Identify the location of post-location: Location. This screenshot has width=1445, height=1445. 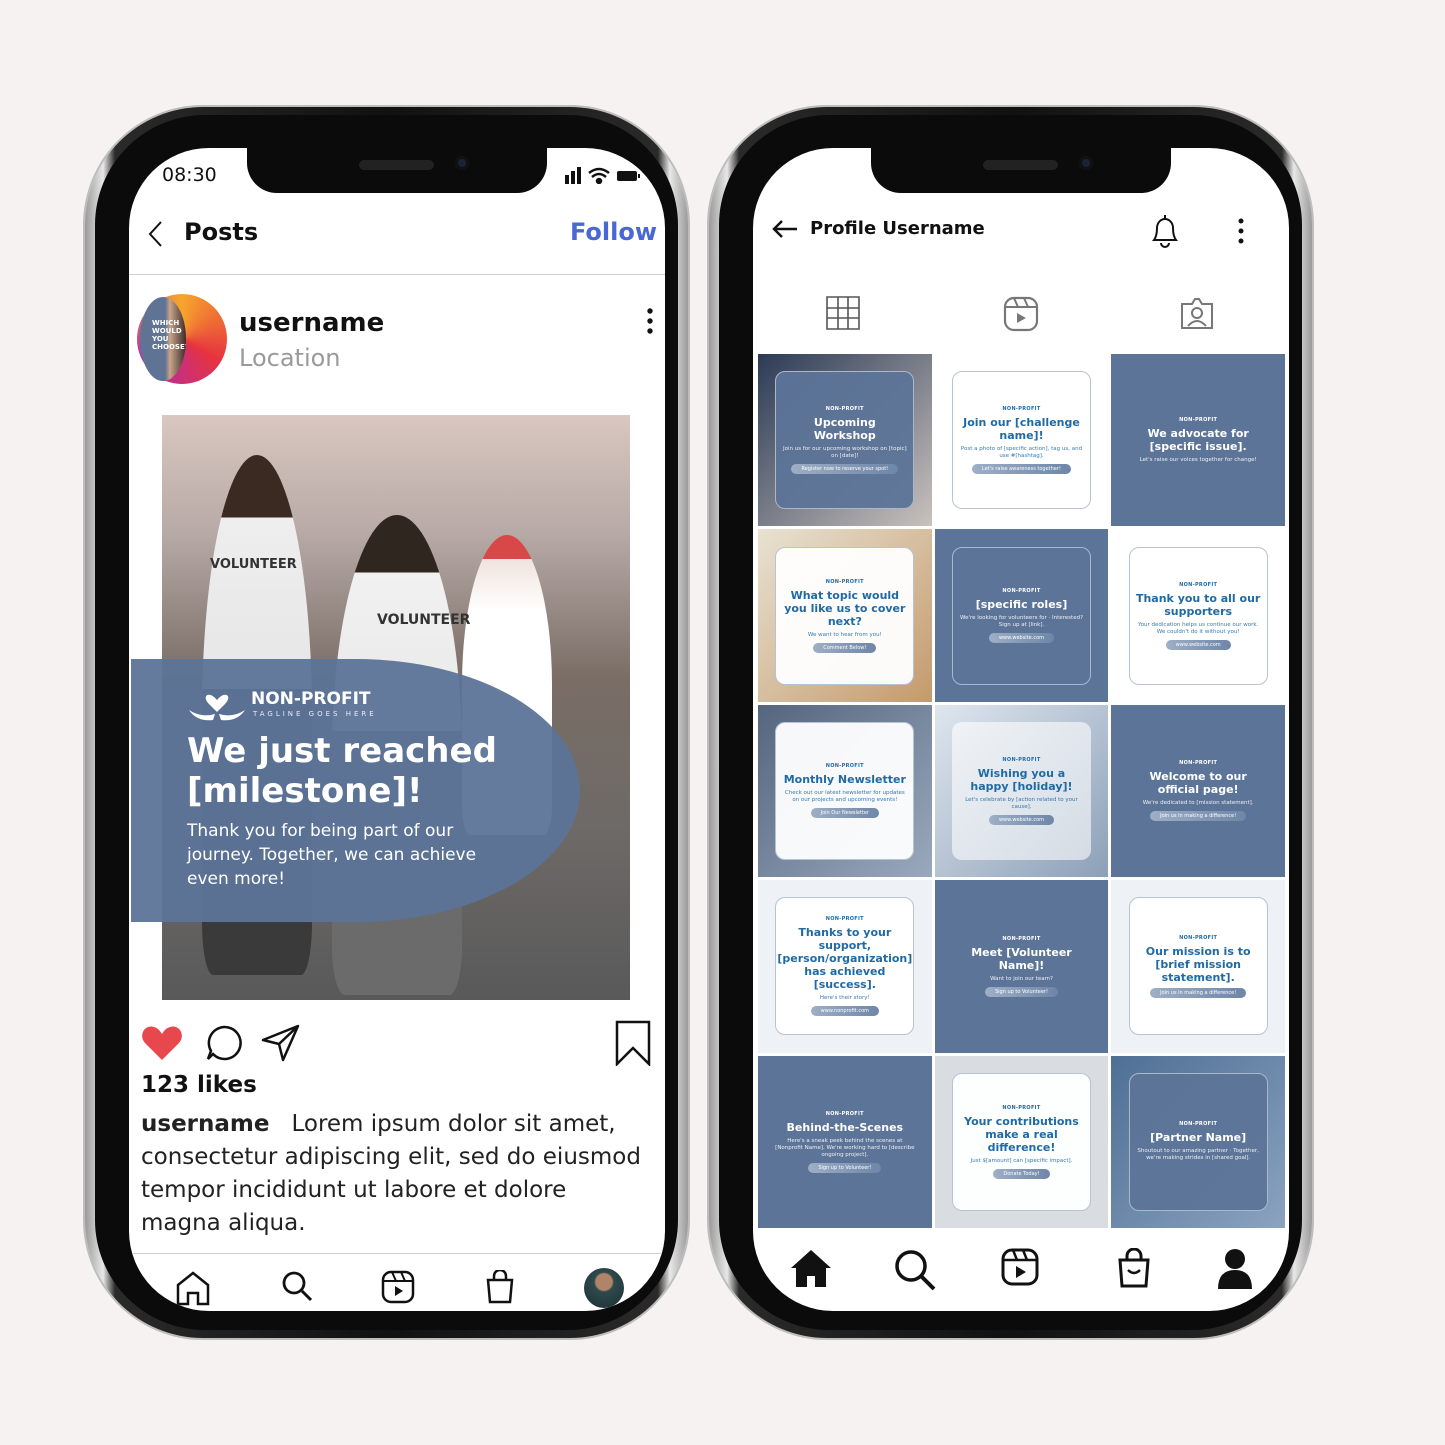
(290, 358).